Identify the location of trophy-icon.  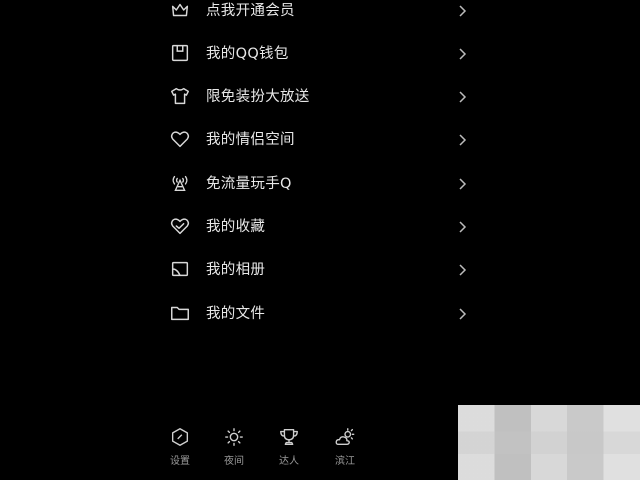
(289, 437).